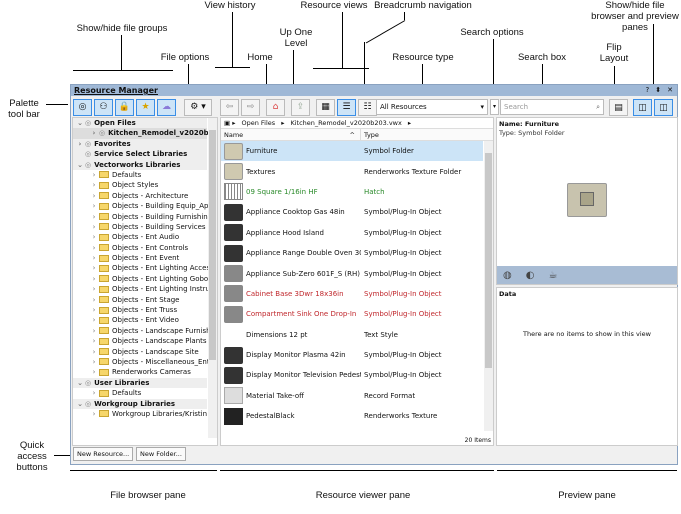 Image resolution: width=681 pixels, height=514 pixels. I want to click on tree-item: › Objects - Landscape Furnishings, so click(145, 331).